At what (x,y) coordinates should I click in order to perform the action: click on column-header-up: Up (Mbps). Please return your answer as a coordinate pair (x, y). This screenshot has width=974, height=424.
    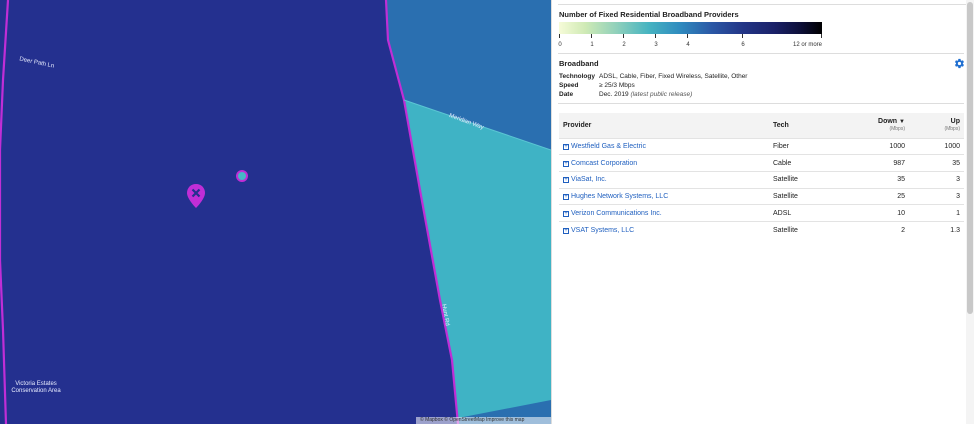
    Looking at the image, I should click on (936, 125).